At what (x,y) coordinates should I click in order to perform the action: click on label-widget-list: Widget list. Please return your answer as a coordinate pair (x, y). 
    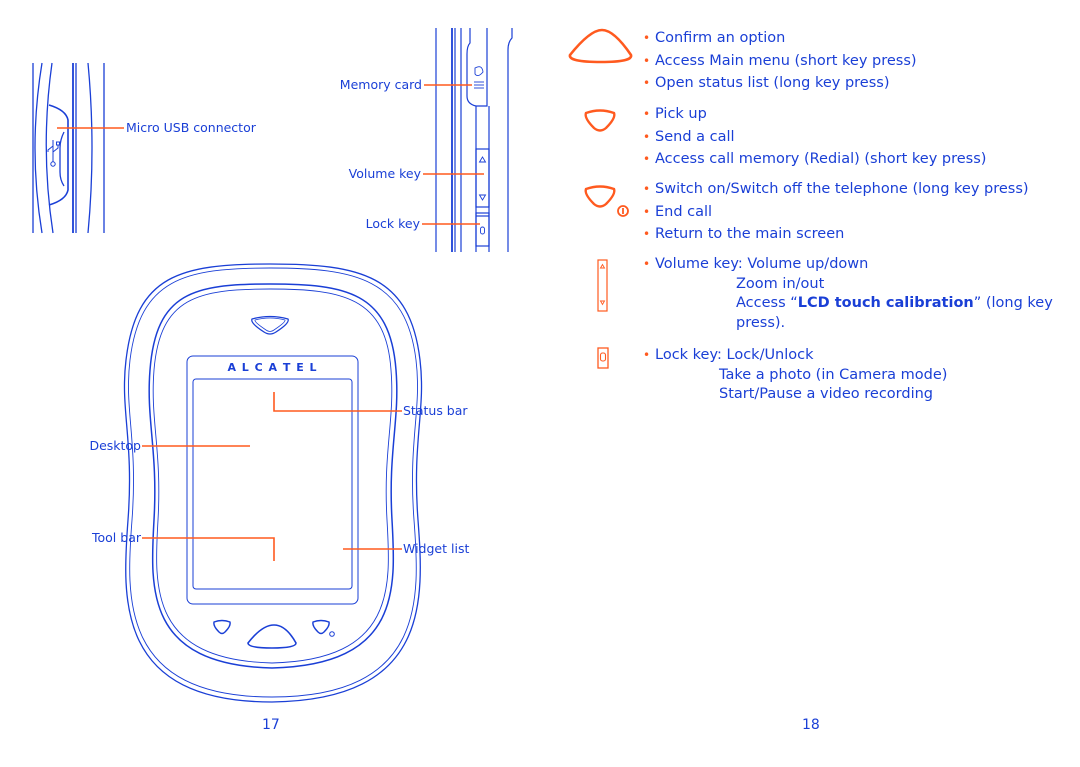
    Looking at the image, I should click on (436, 548).